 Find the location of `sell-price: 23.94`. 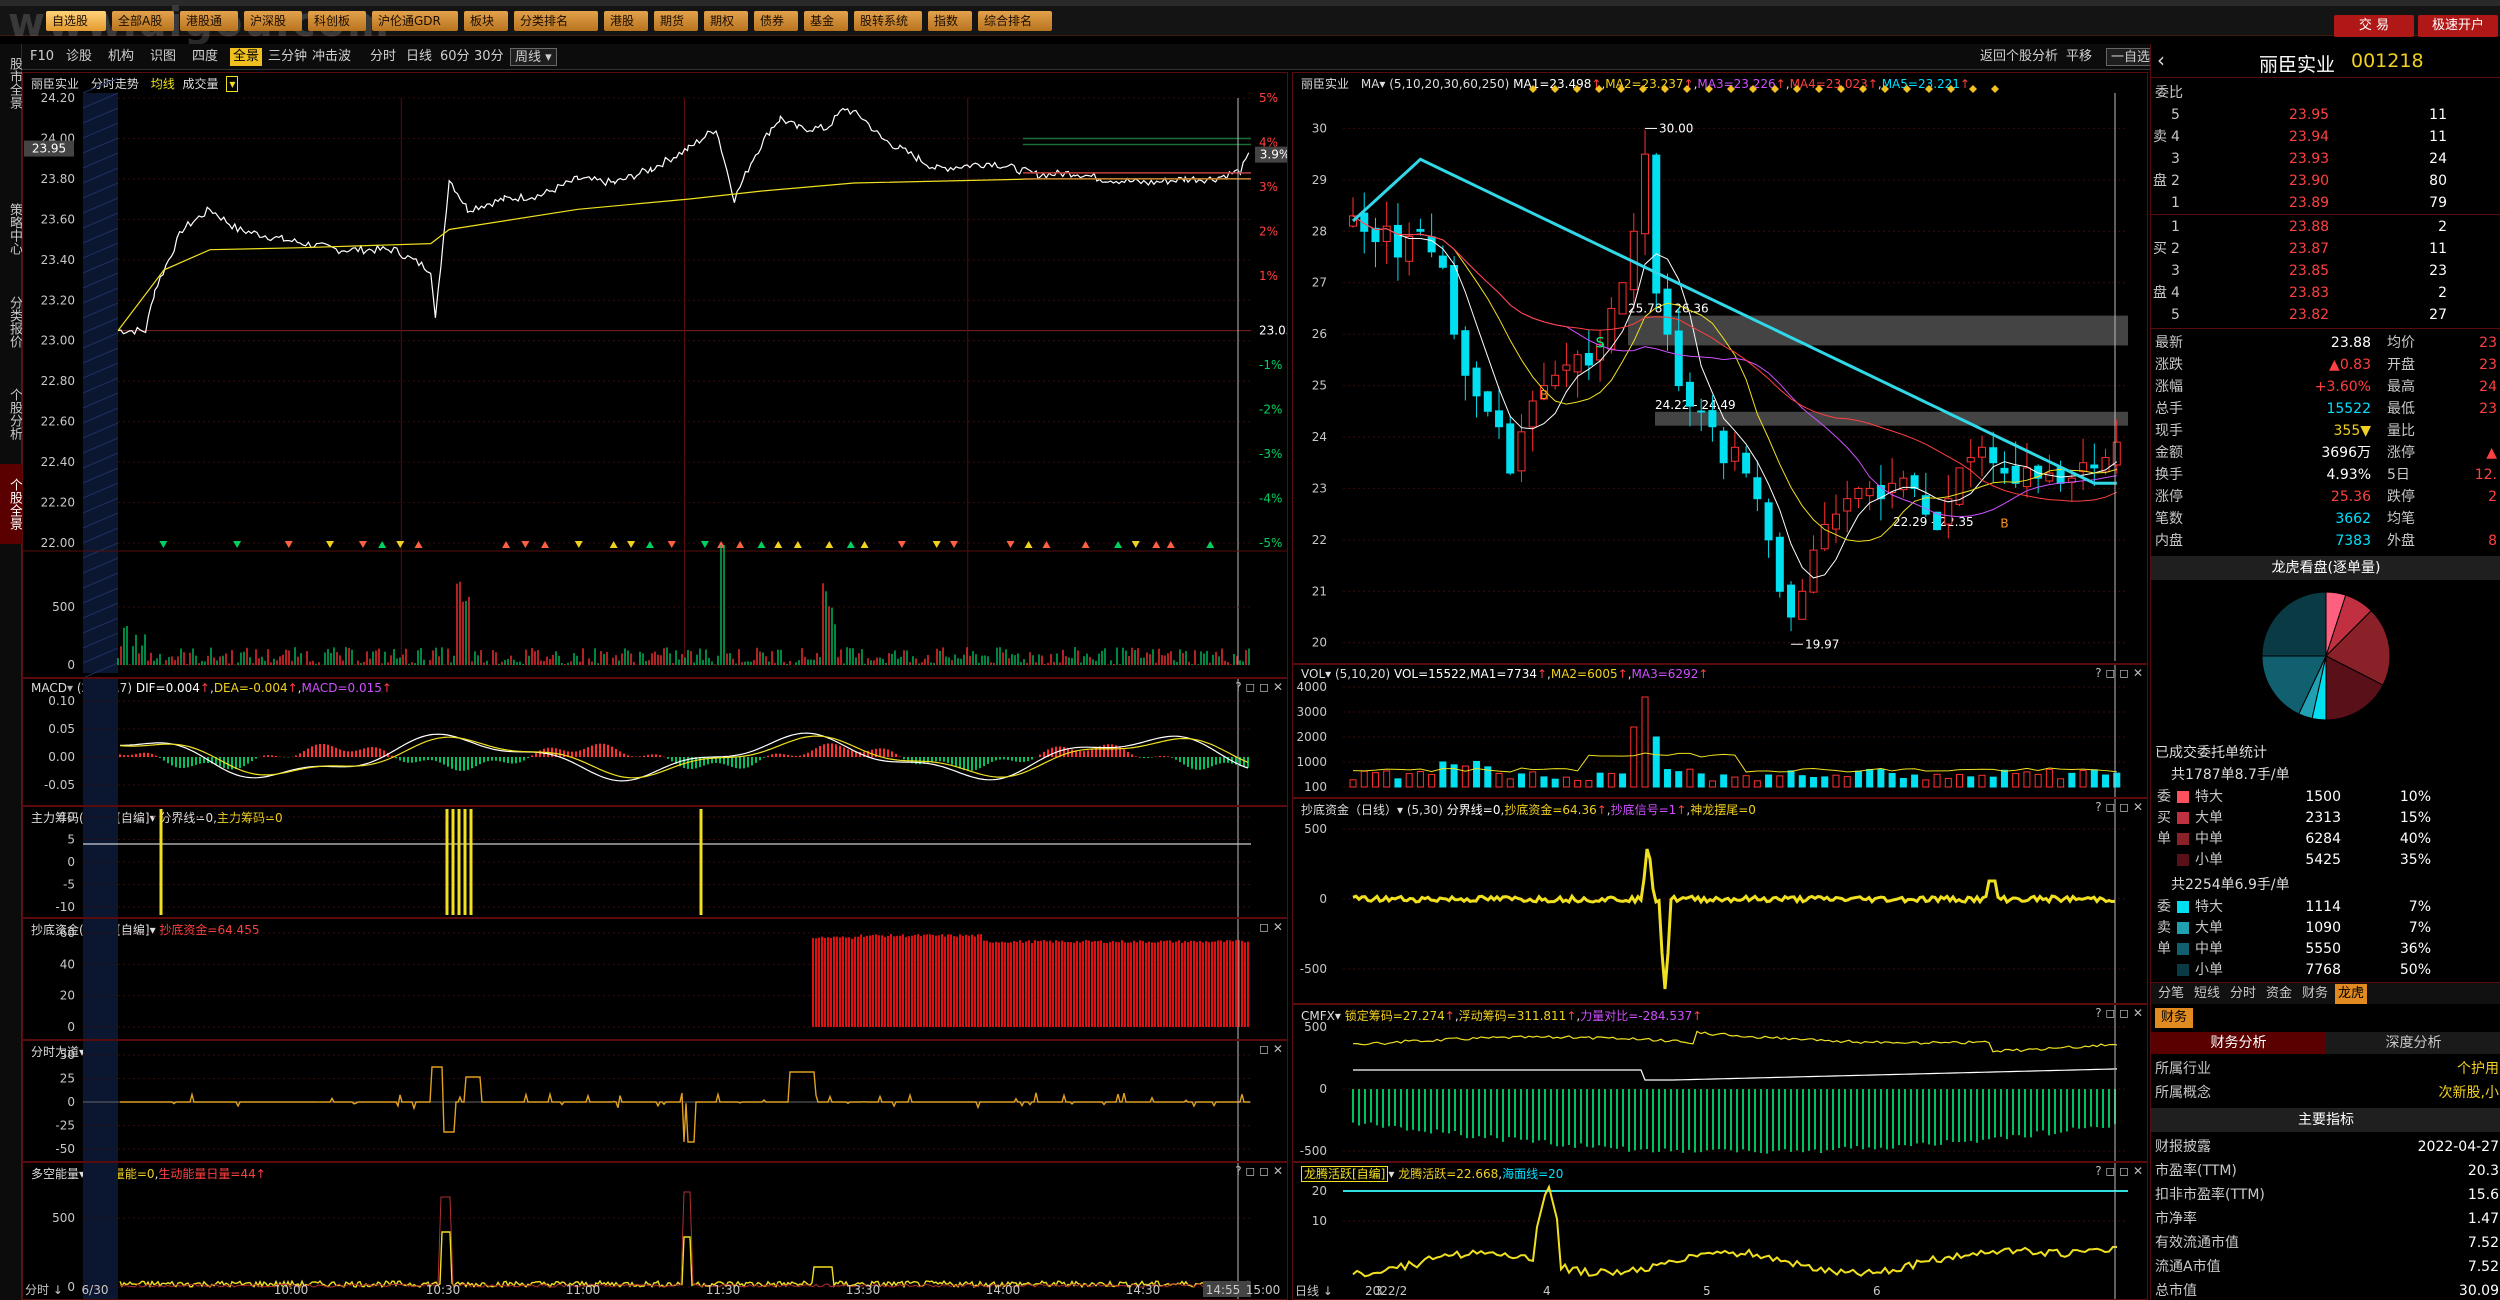

sell-price: 23.94 is located at coordinates (2309, 137).